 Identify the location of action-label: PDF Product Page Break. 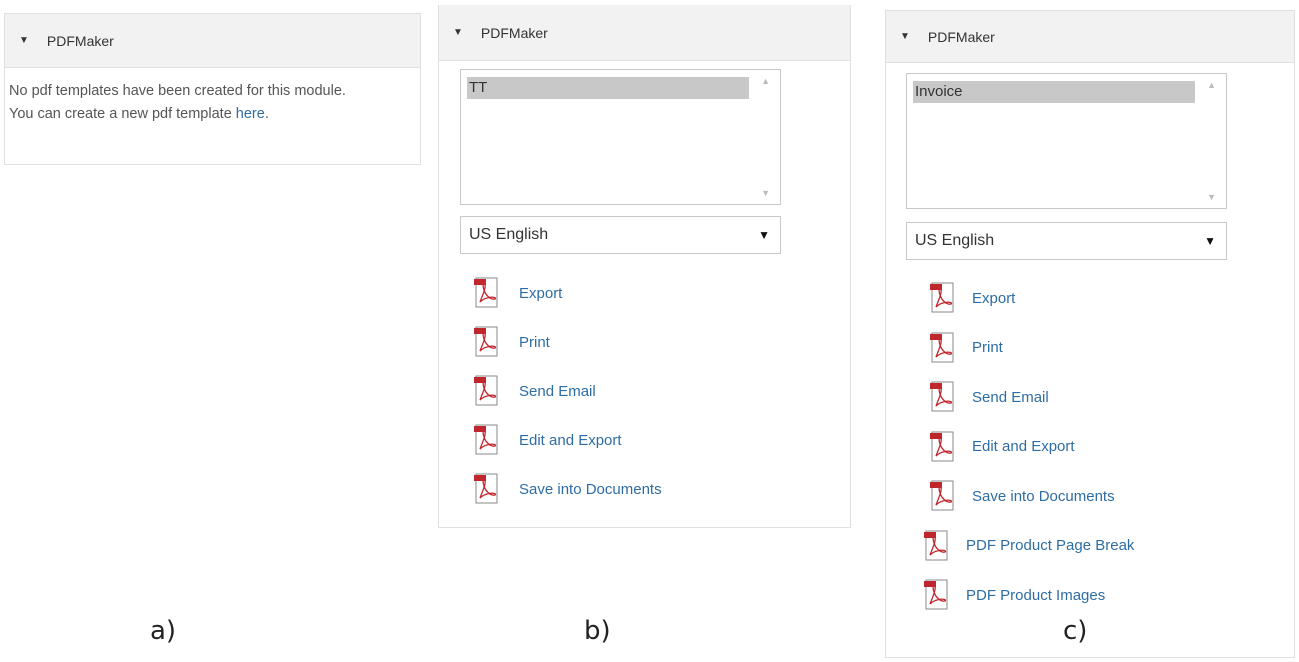
(1050, 545).